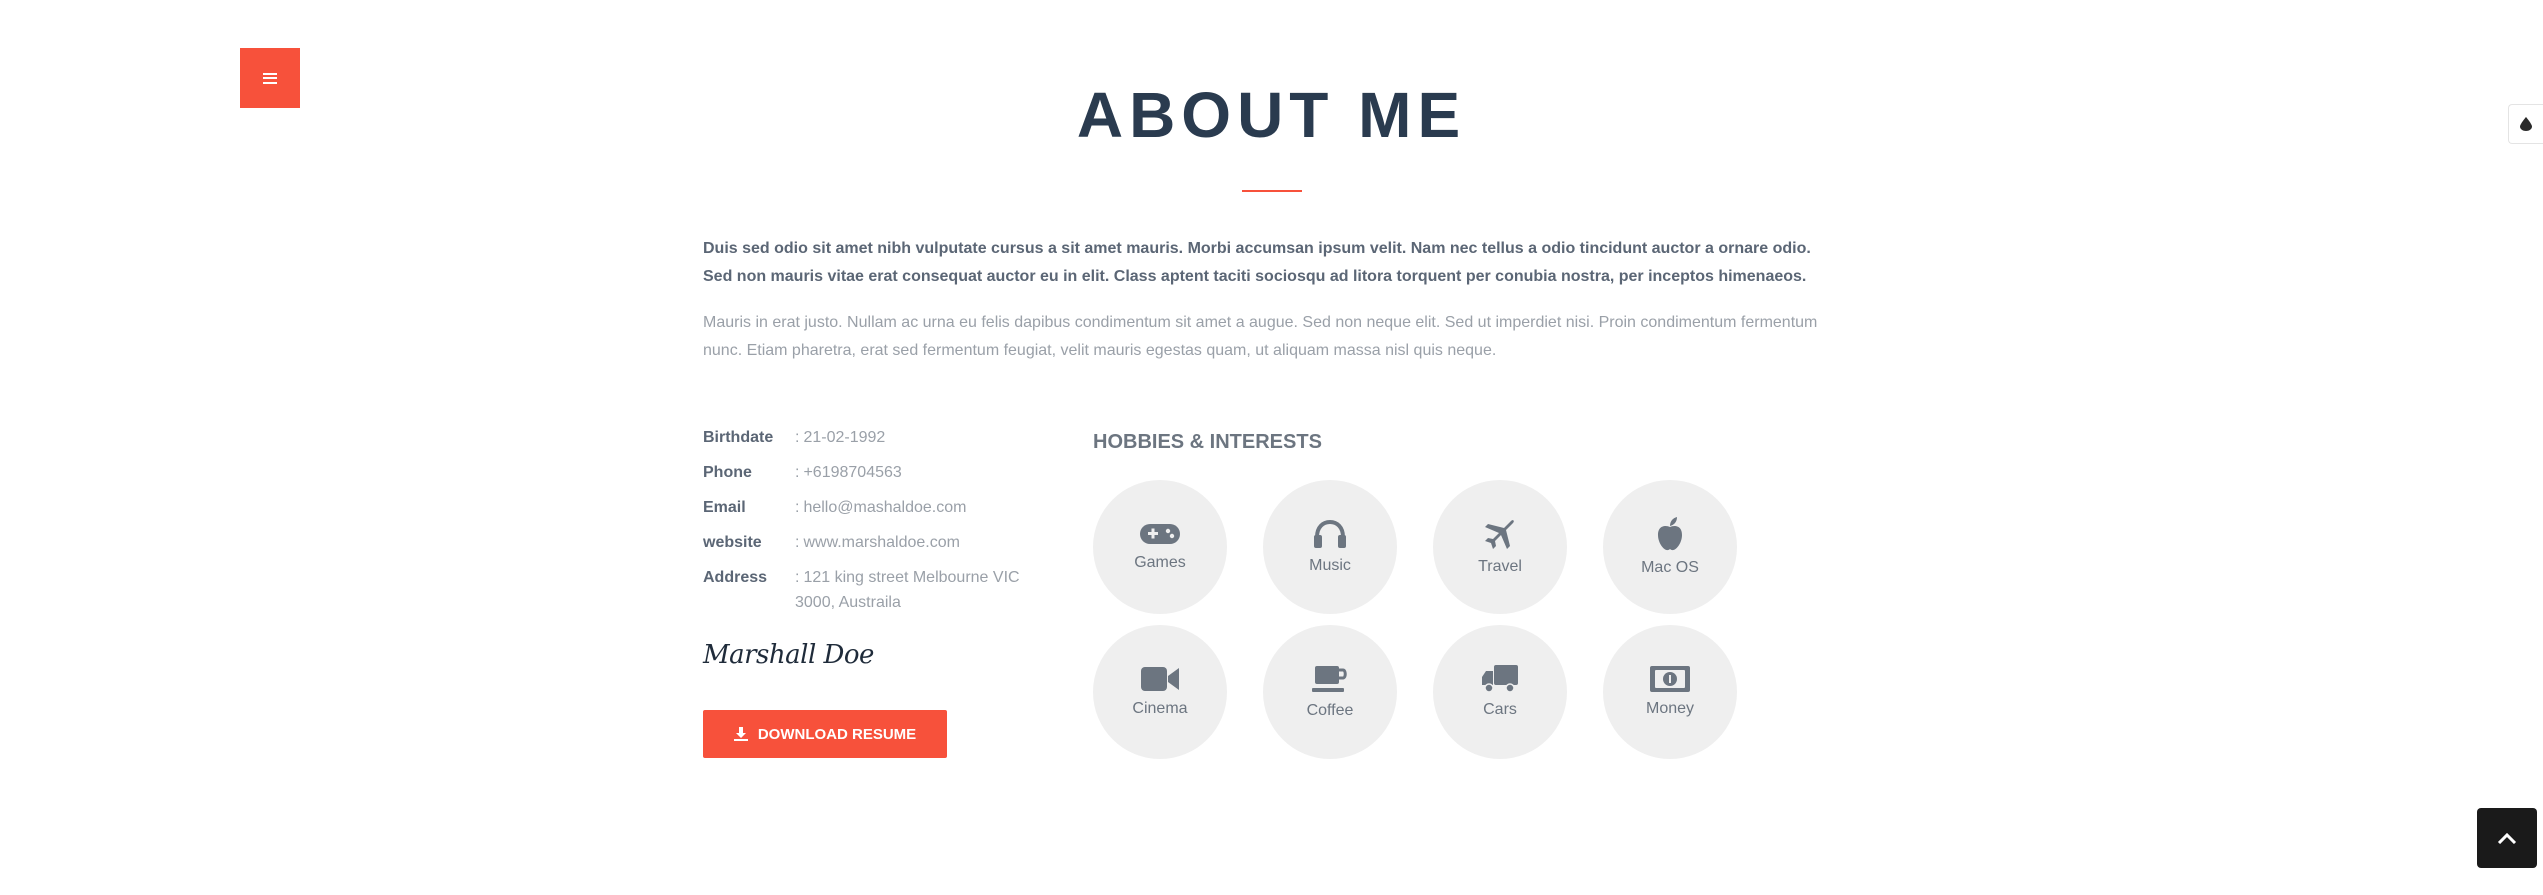 The width and height of the screenshot is (2543, 895). Describe the element at coordinates (1330, 565) in the screenshot. I see `hobby-label: Music` at that location.